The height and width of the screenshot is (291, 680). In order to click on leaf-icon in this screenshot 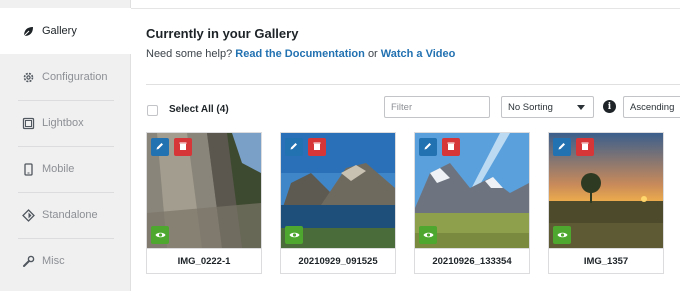, I will do `click(28, 31)`.